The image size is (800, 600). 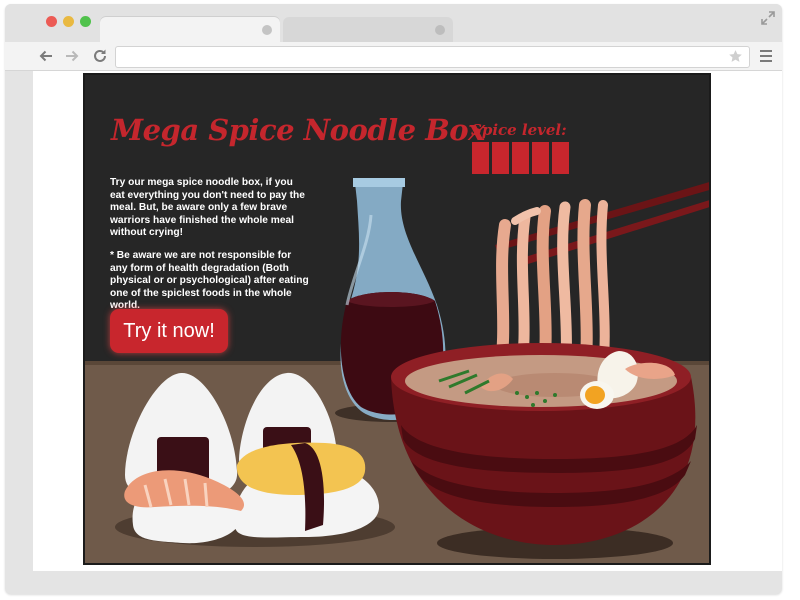 I want to click on reload-icon, so click(x=100, y=56).